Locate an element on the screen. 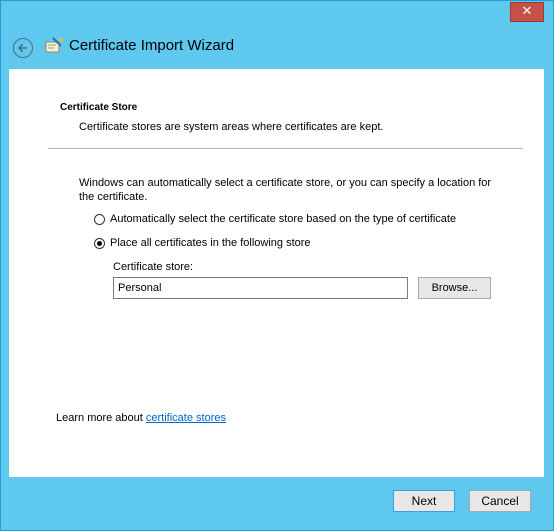 The width and height of the screenshot is (554, 531). certificate-wizard-icon is located at coordinates (54, 45).